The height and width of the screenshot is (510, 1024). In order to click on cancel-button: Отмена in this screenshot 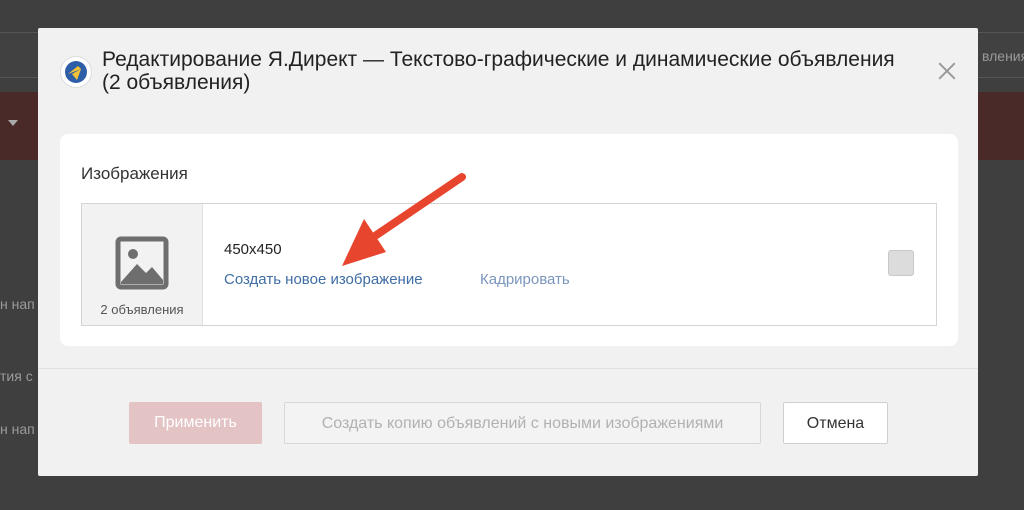, I will do `click(835, 423)`.